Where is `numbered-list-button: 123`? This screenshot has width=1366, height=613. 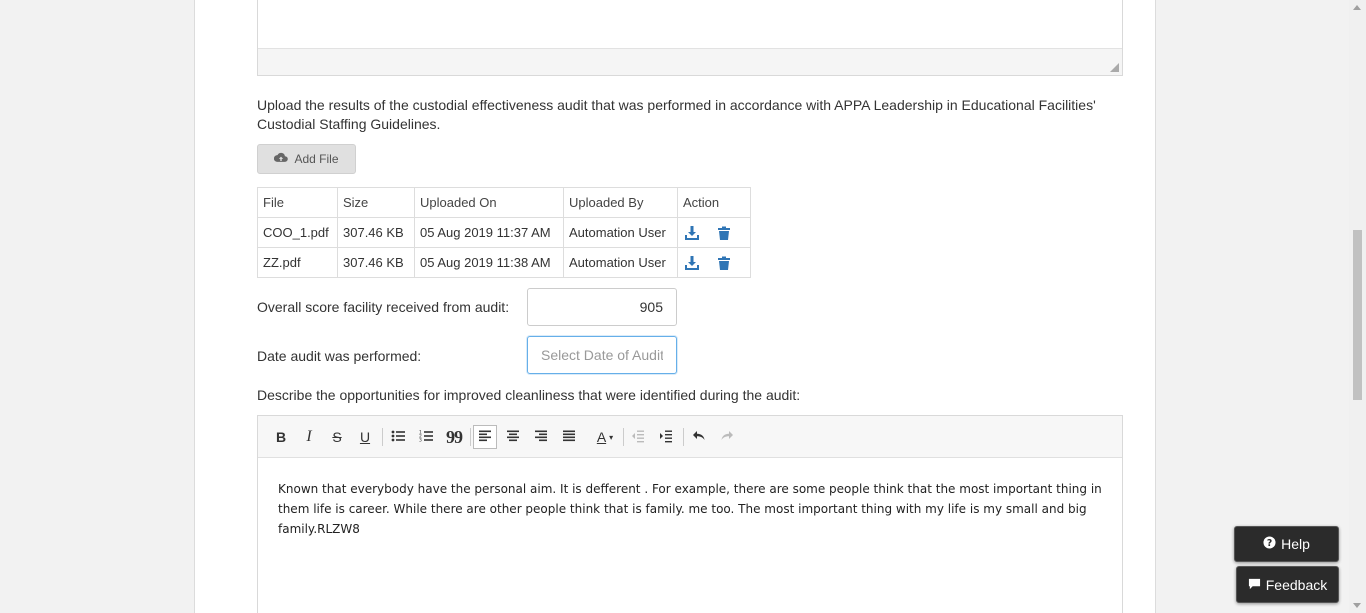 numbered-list-button: 123 is located at coordinates (426, 437).